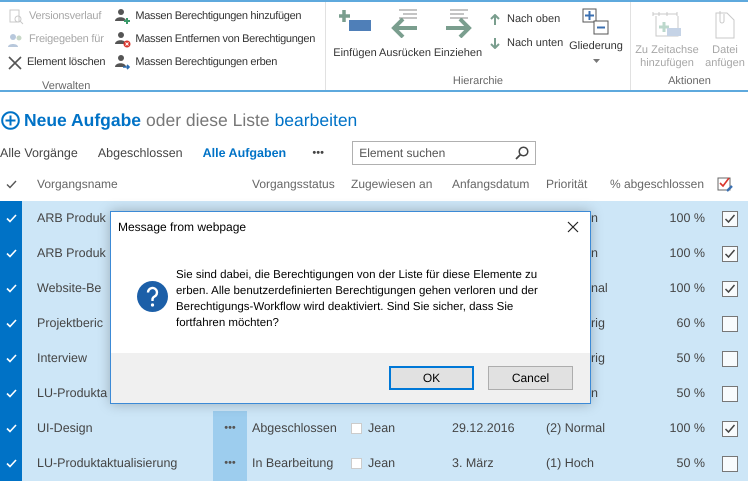 This screenshot has width=748, height=483. I want to click on document-search-icon, so click(16, 16).